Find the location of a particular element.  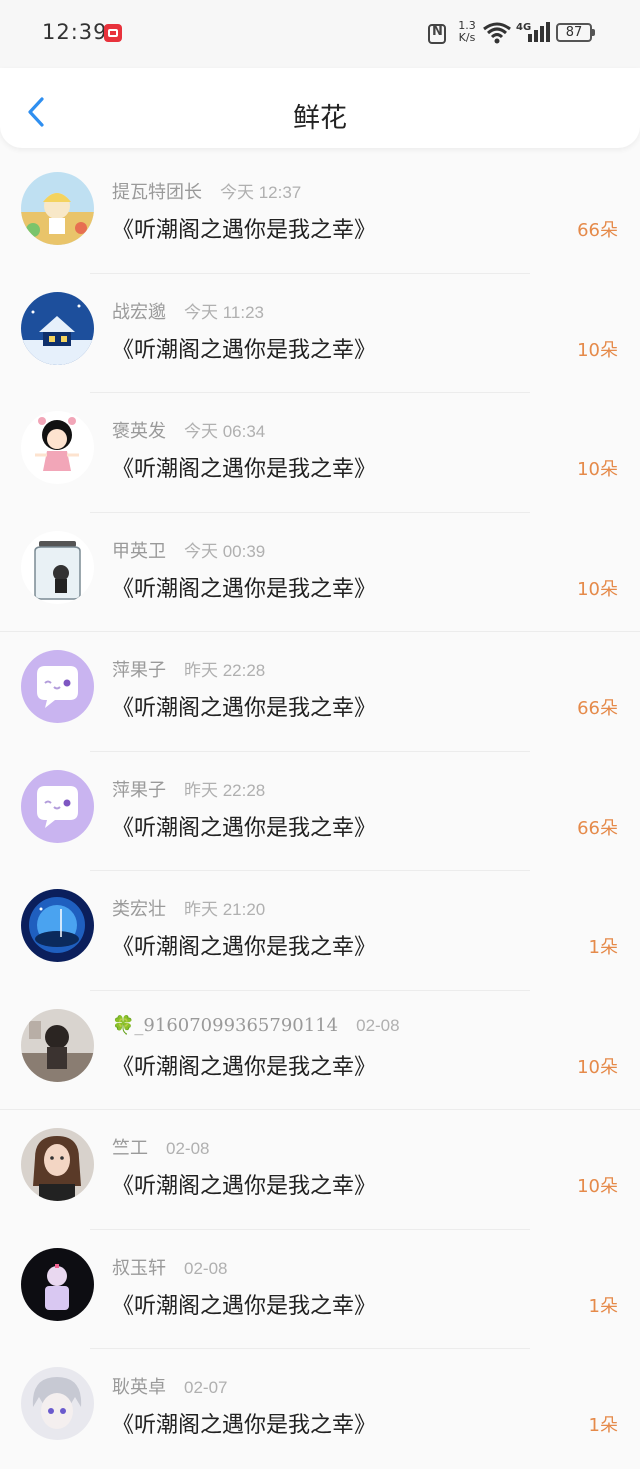

list-item: 提瓦特团长 今天 12:37 《听潮阁之遇你是我之幸》 66朵 is located at coordinates (320, 214).